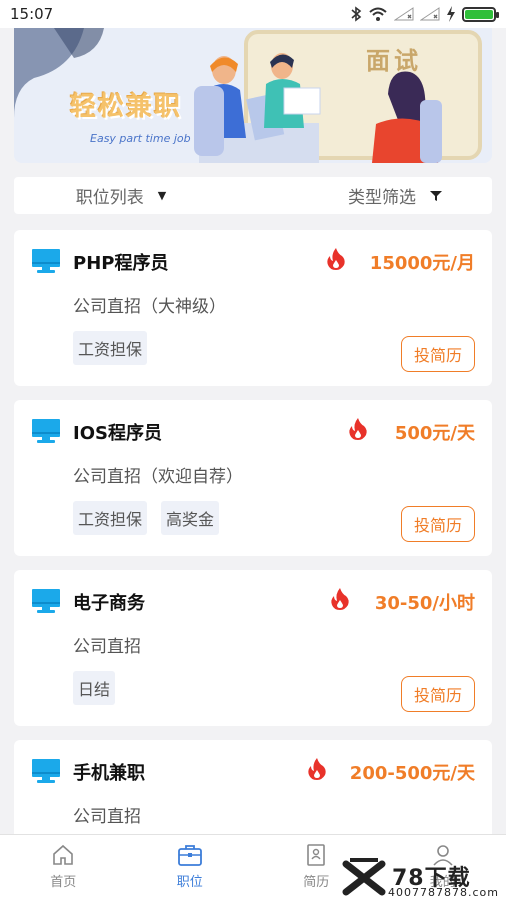  Describe the element at coordinates (420, 879) in the screenshot. I see `watermark: 78下载 4007787878.com` at that location.